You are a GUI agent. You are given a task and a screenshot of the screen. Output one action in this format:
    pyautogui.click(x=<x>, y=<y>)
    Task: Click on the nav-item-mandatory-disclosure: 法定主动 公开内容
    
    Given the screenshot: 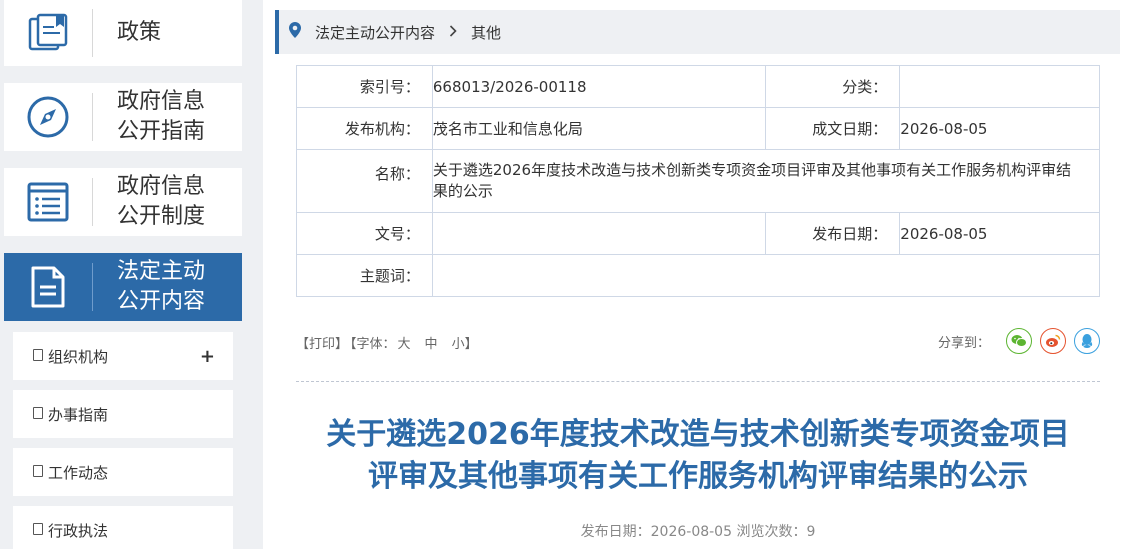 What is the action you would take?
    pyautogui.click(x=123, y=287)
    